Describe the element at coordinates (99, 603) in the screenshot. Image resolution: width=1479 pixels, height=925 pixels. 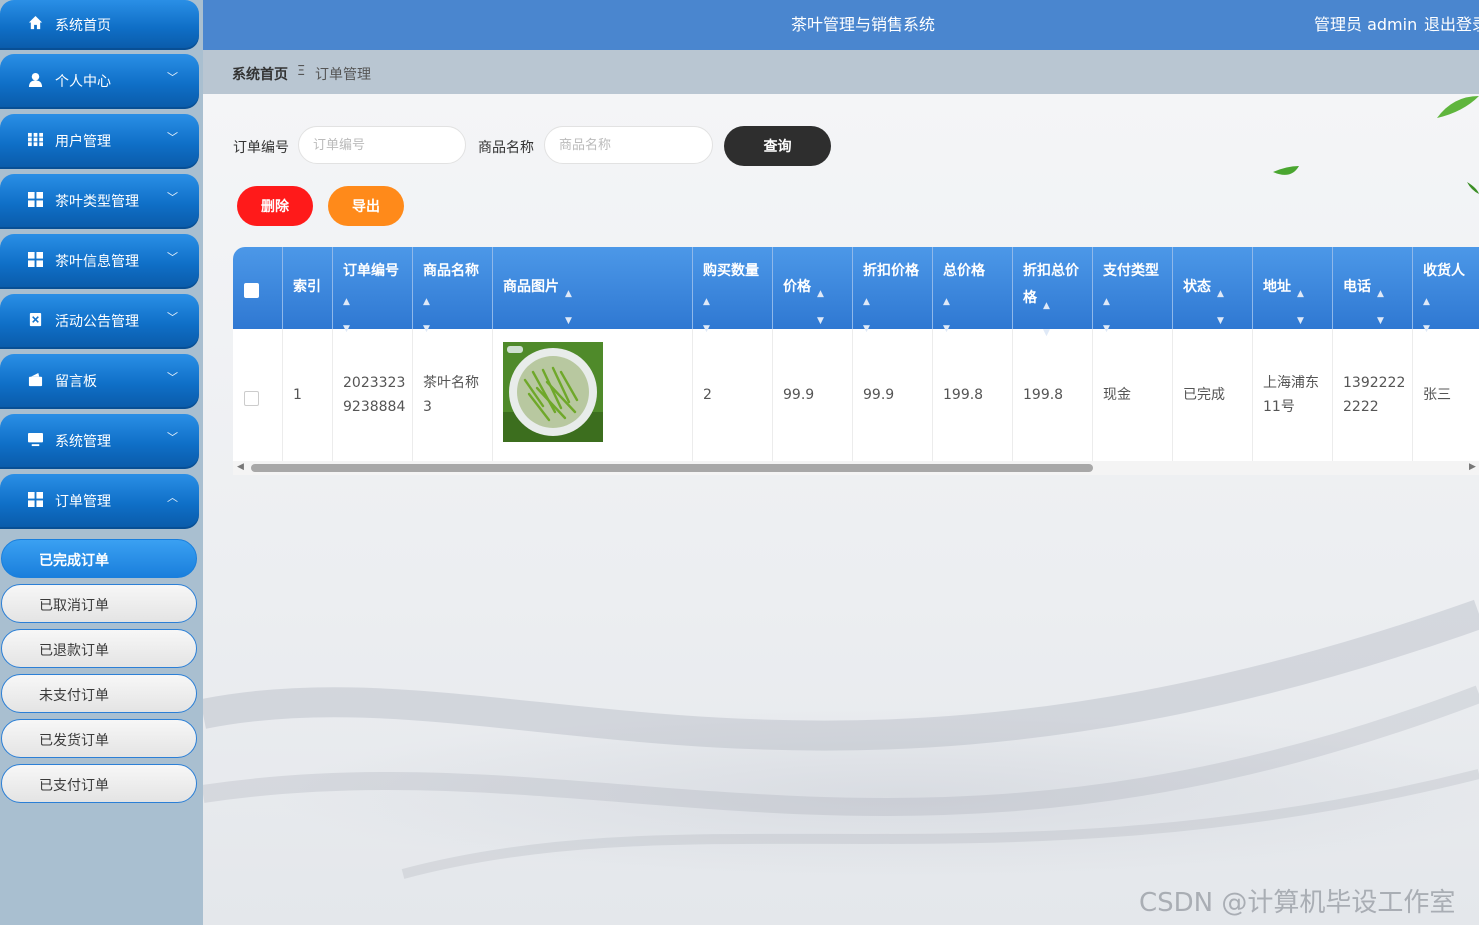
I see `sub-item-cancelled-orders: 已取消订单` at that location.